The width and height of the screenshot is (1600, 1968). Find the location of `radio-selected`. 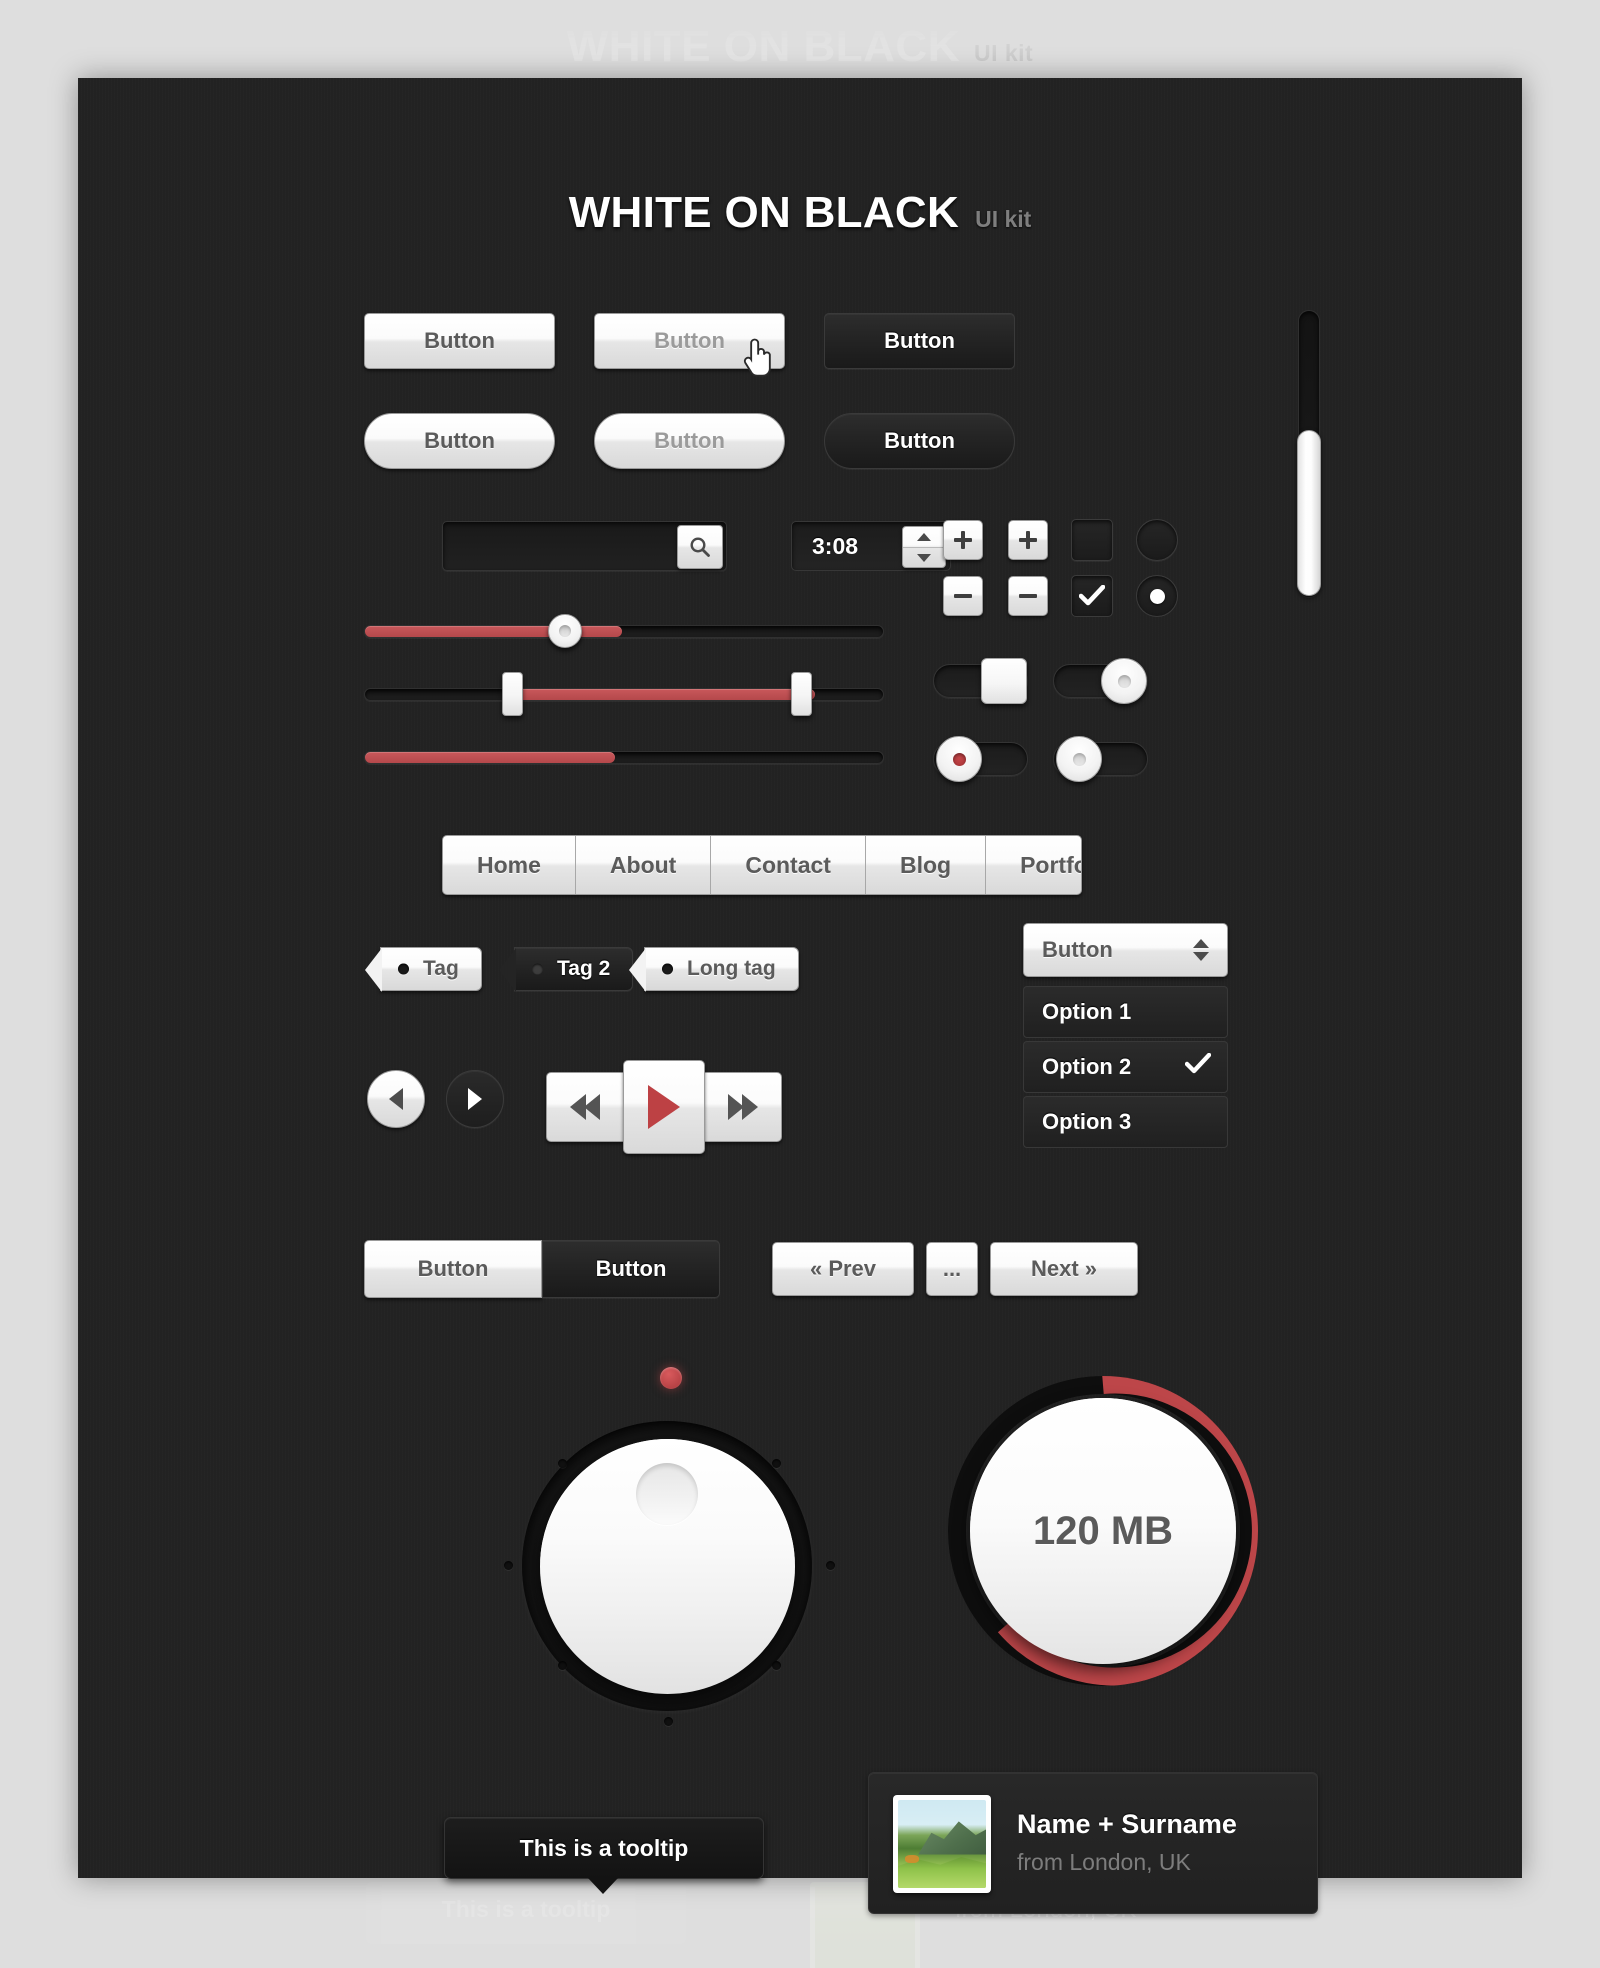

radio-selected is located at coordinates (1157, 596).